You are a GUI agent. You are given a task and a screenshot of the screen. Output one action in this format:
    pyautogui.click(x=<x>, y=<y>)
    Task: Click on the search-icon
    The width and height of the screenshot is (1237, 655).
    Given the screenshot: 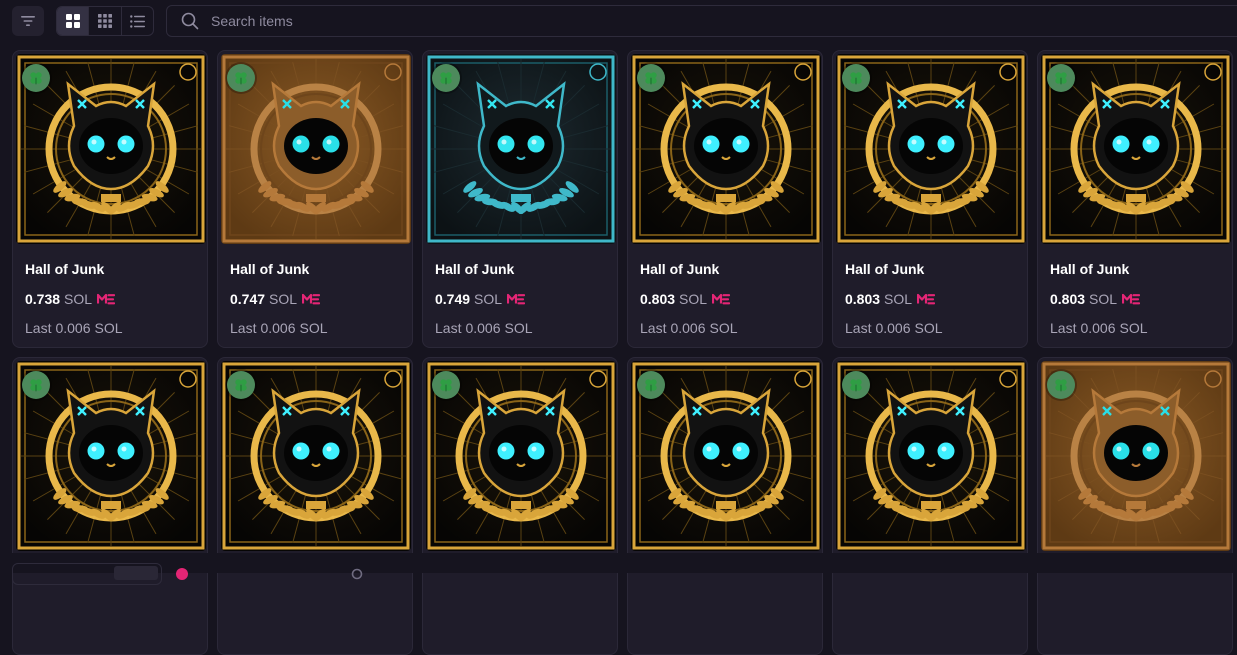 What is the action you would take?
    pyautogui.click(x=190, y=21)
    